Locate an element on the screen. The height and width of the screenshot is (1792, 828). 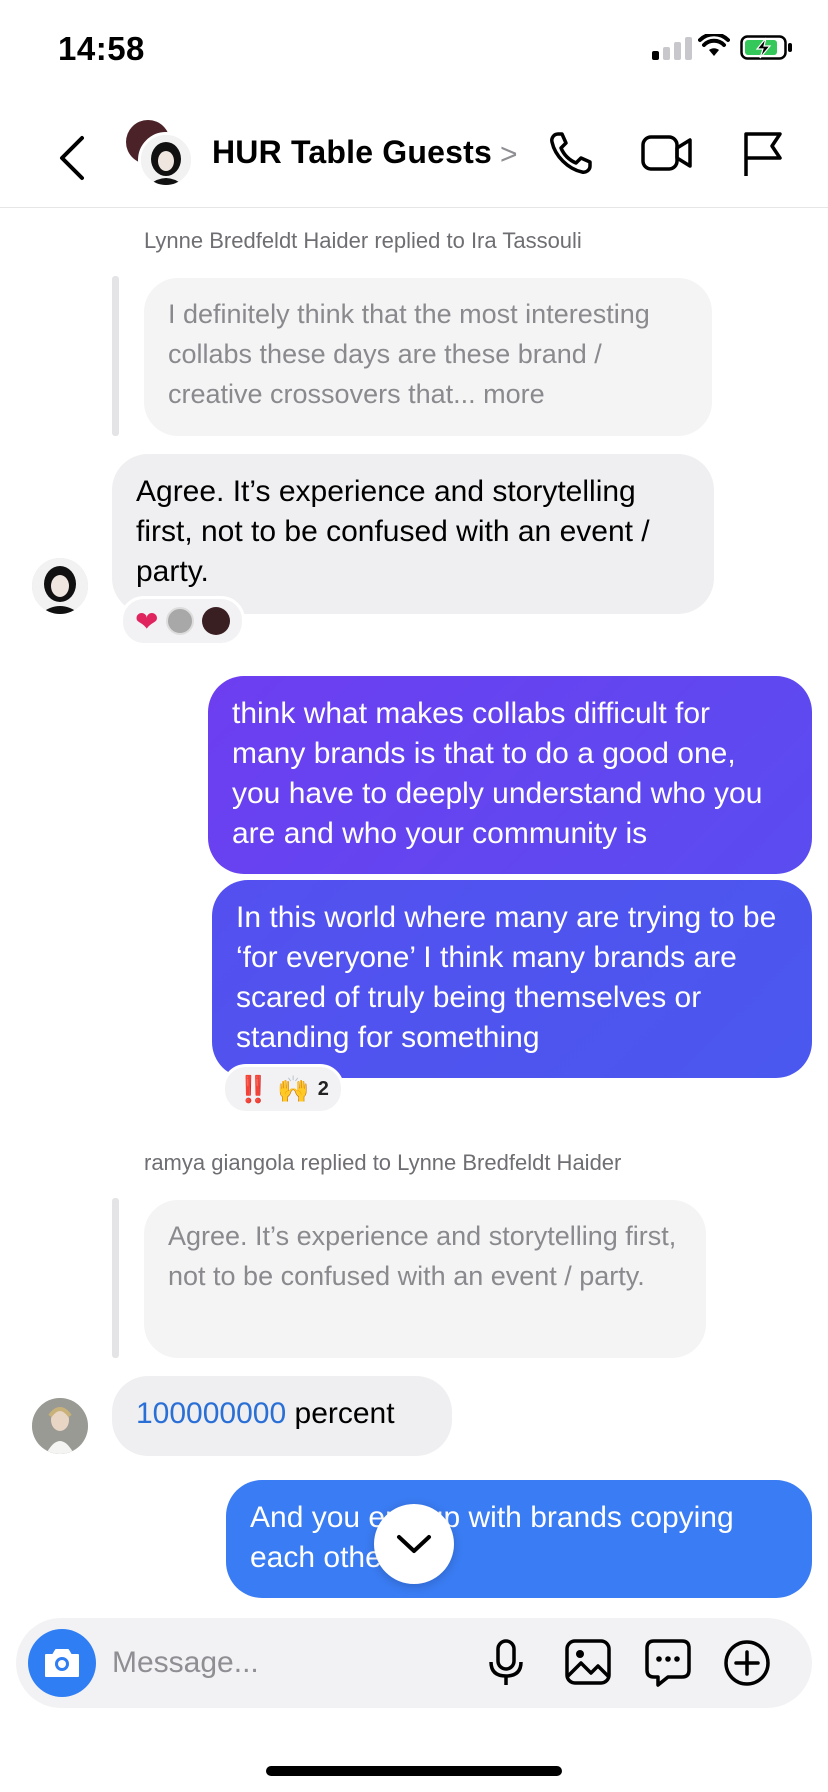
back-chevron-icon is located at coordinates (72, 158).